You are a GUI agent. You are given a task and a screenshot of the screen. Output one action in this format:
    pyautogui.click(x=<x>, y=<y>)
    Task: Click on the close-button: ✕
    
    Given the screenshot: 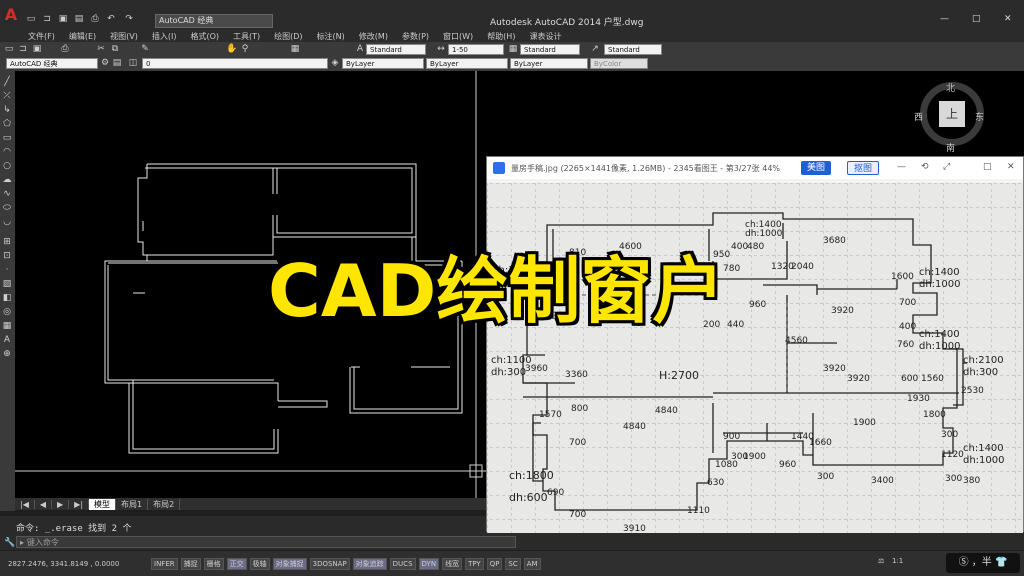 What is the action you would take?
    pyautogui.click(x=1008, y=19)
    